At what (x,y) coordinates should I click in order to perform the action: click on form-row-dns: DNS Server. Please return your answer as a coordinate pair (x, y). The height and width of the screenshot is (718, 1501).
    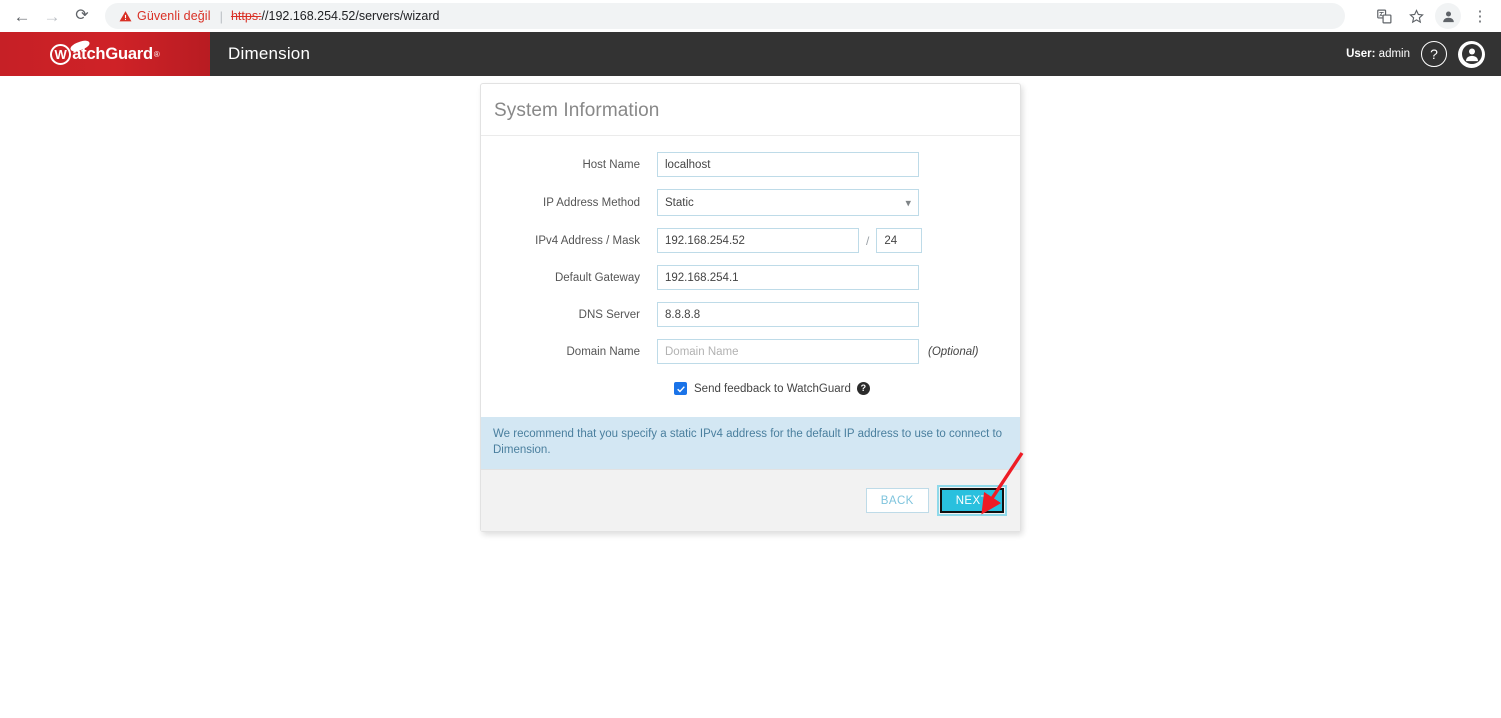
    Looking at the image, I should click on (750, 314).